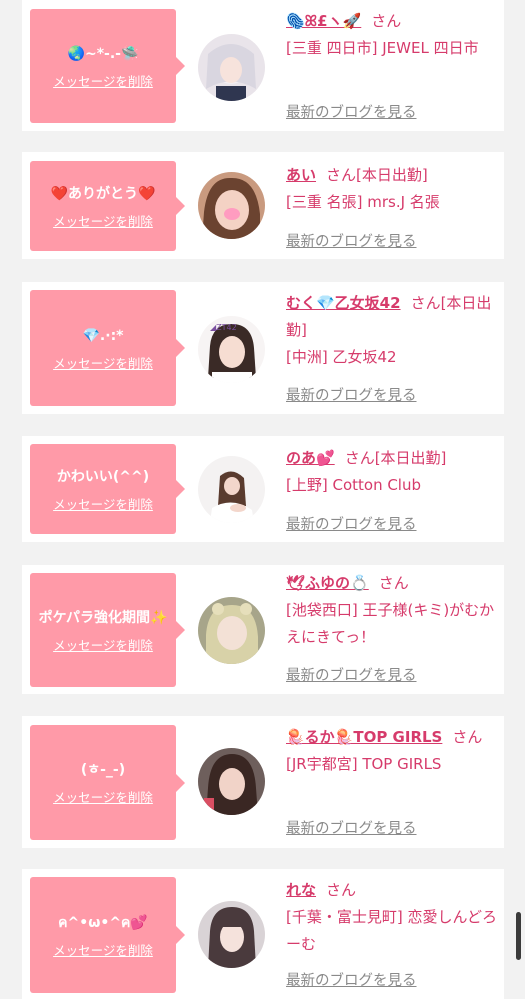  What do you see at coordinates (103, 335) in the screenshot?
I see `message-text: 💎.·:*` at bounding box center [103, 335].